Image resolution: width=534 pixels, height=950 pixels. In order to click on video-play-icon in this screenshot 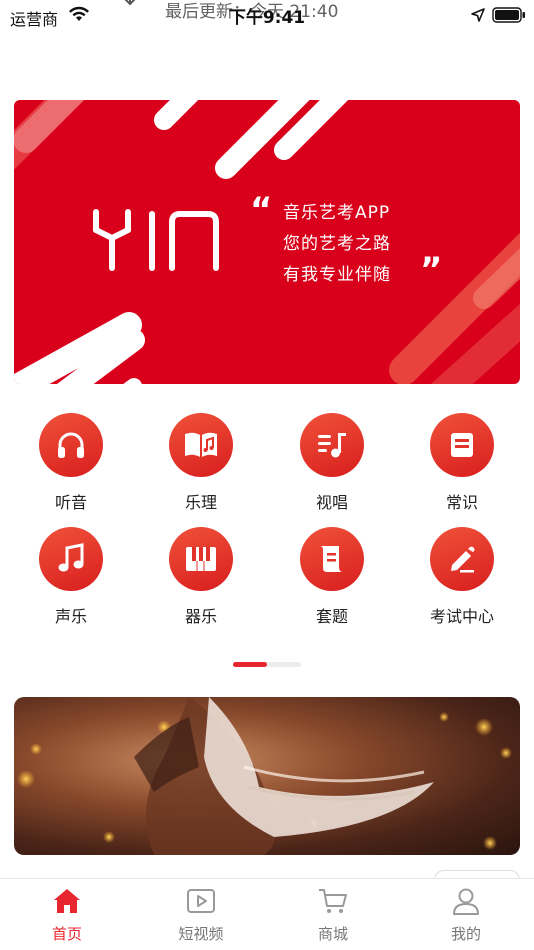, I will do `click(201, 901)`.